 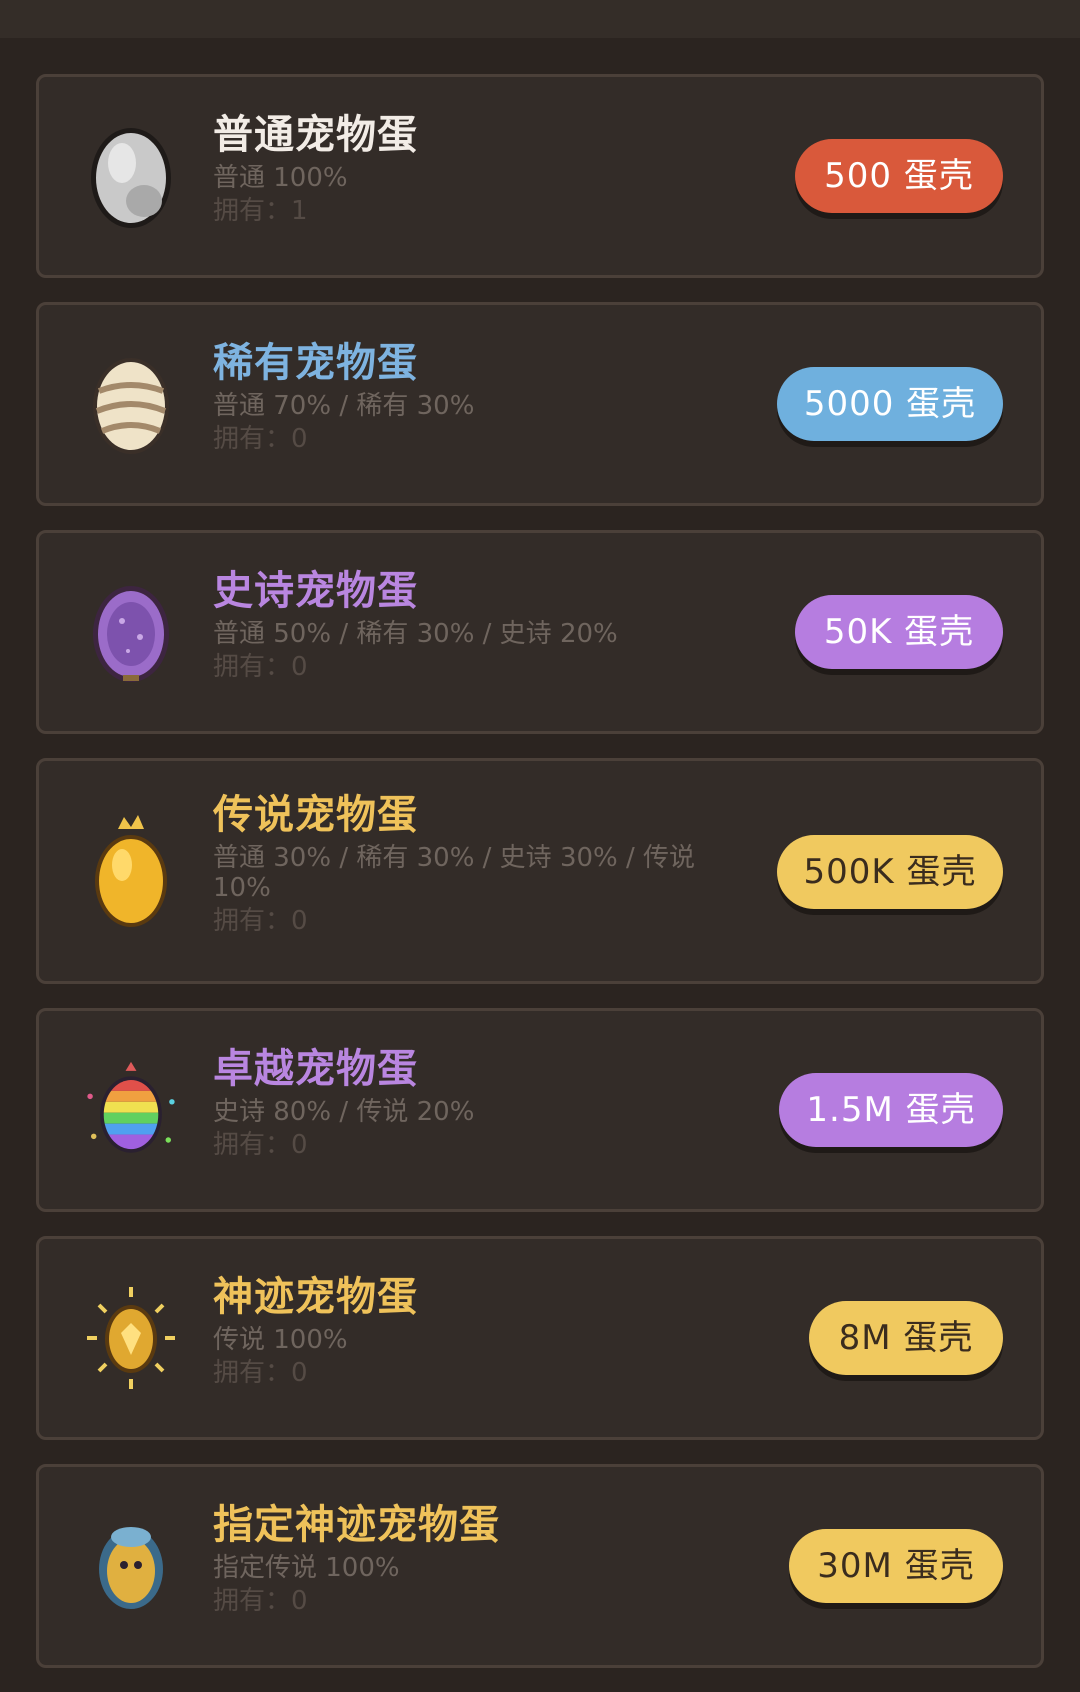 I want to click on buy-button: 30M 蛋壳, so click(x=896, y=1566).